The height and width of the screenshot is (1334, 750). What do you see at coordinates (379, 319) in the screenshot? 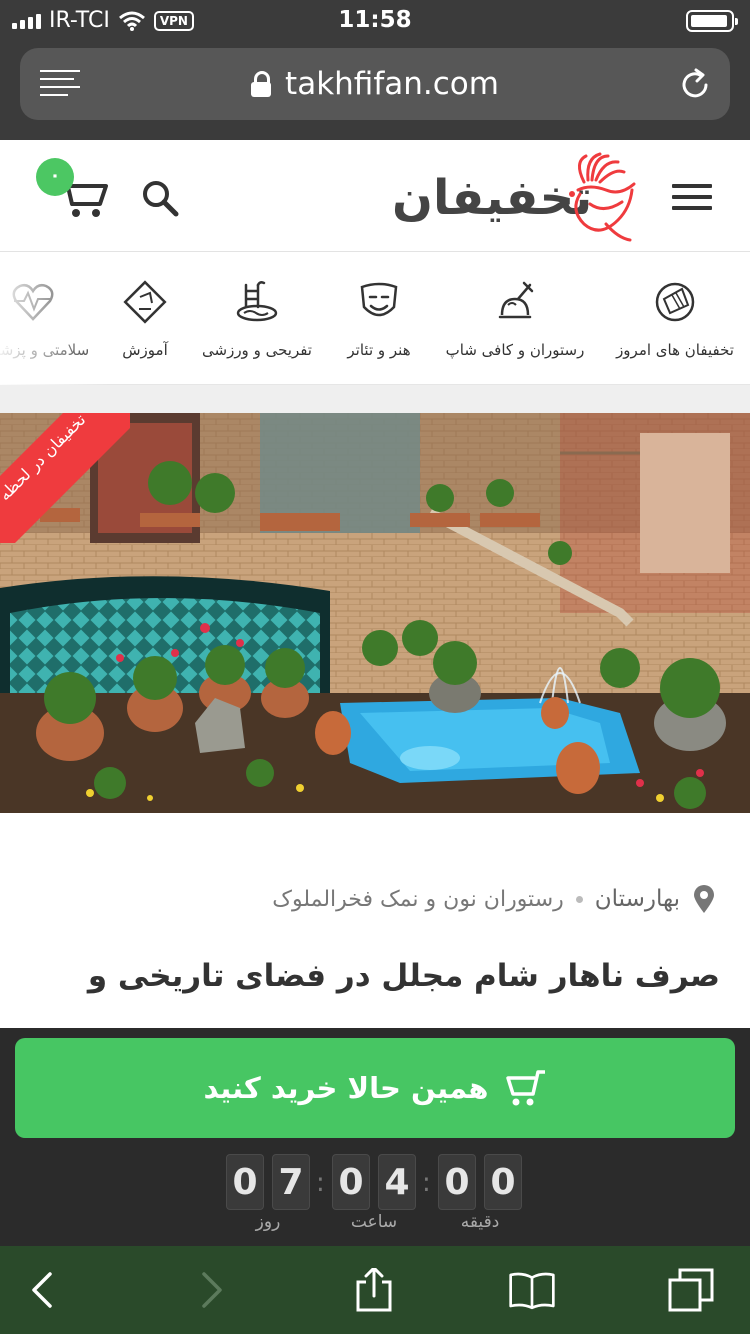
I see `category-item-theater: هنر و تئاتر` at bounding box center [379, 319].